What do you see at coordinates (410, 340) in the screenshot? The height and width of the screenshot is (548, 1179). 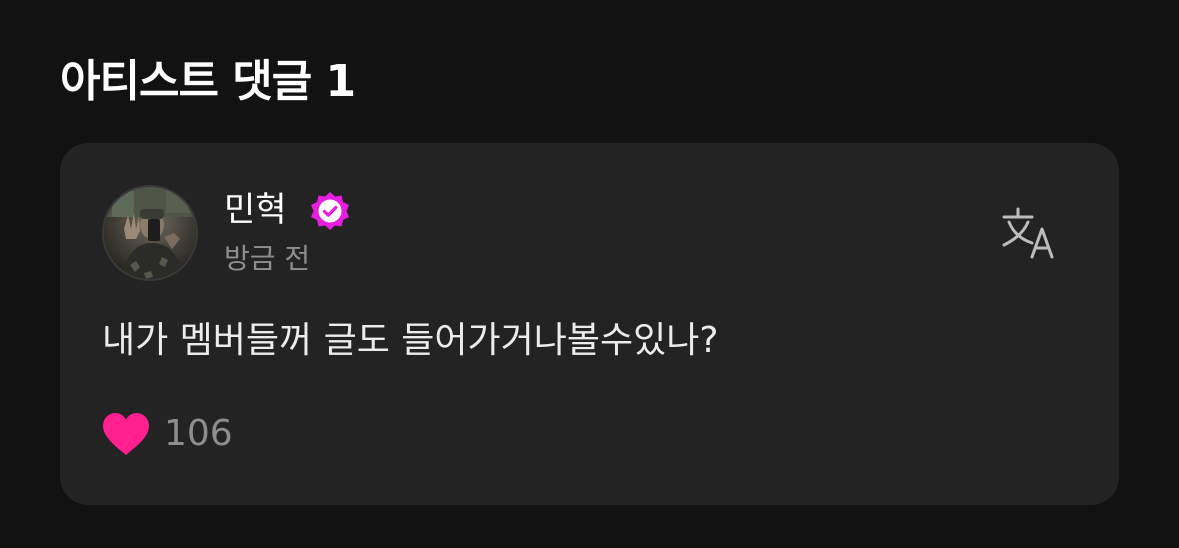 I see `comment-text: 내가 멤버들꺼 글도 들어가거나볼수있나?` at bounding box center [410, 340].